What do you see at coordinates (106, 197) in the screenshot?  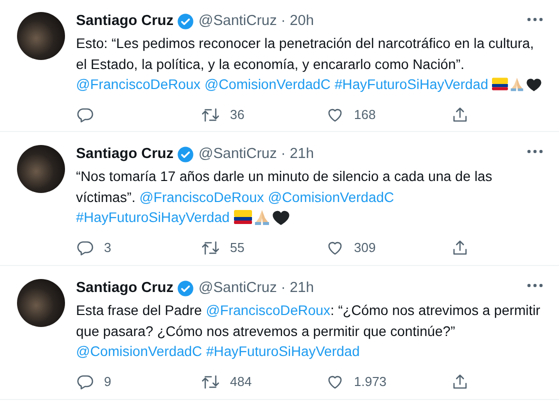 I see `tweet-text: víctimas”.` at bounding box center [106, 197].